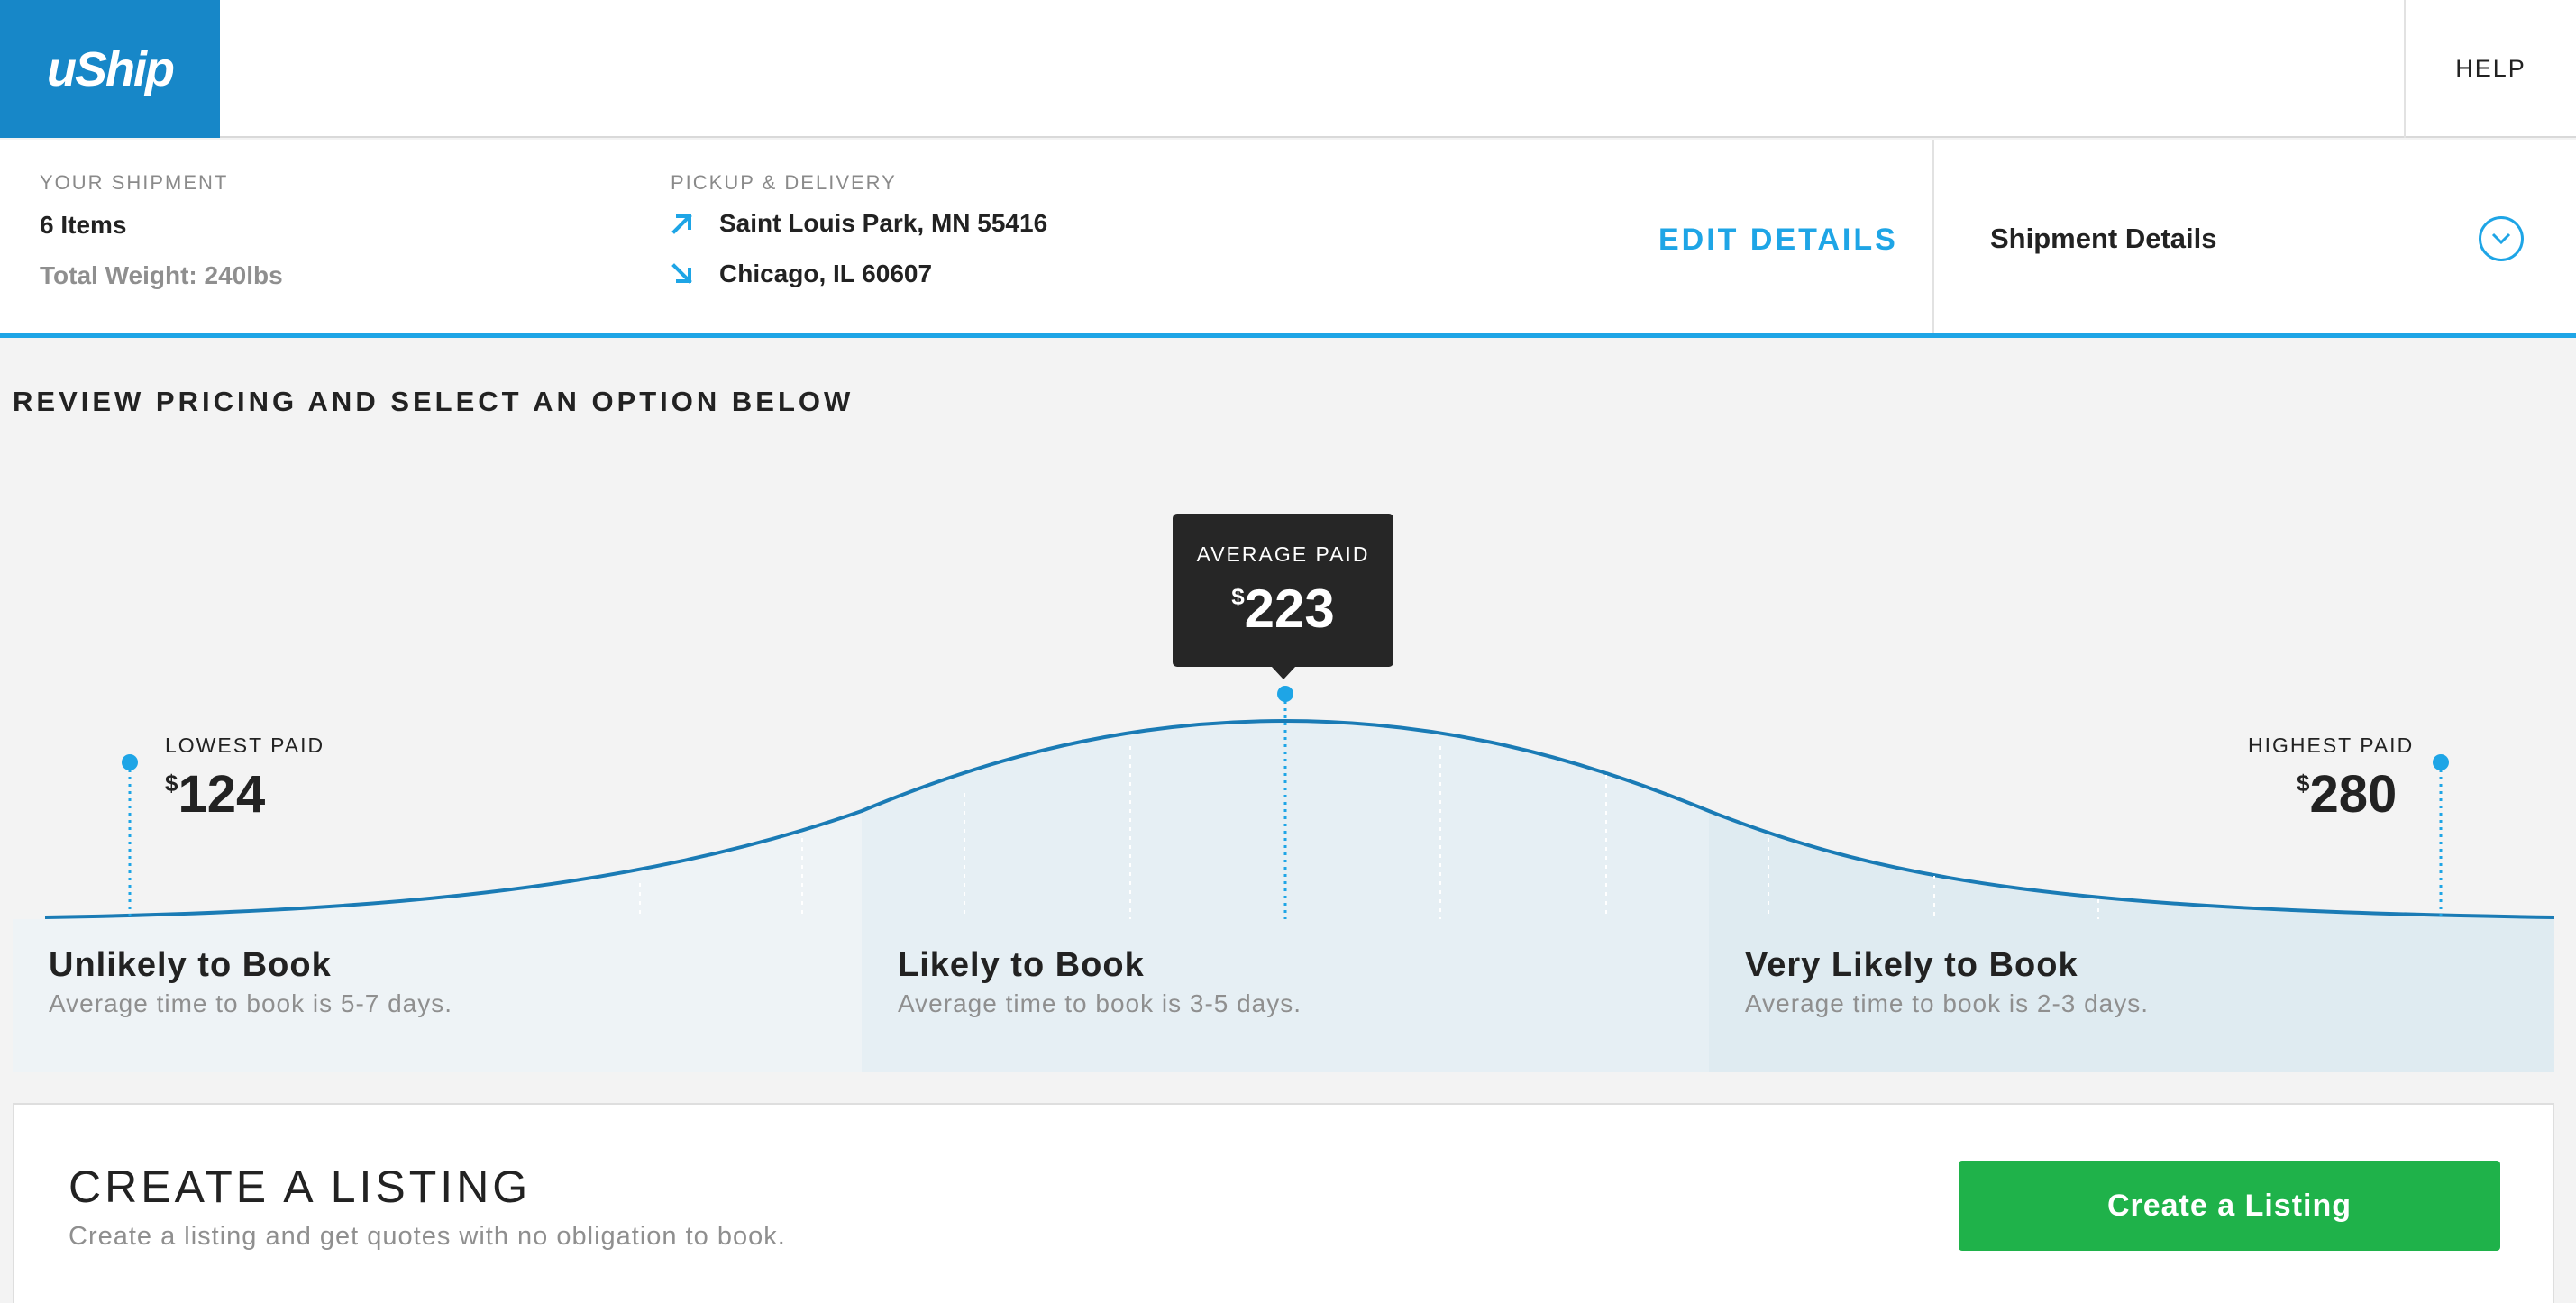 This screenshot has height=1303, width=2576. Describe the element at coordinates (2230, 1206) in the screenshot. I see `create-listing-button: Create a Listing` at that location.